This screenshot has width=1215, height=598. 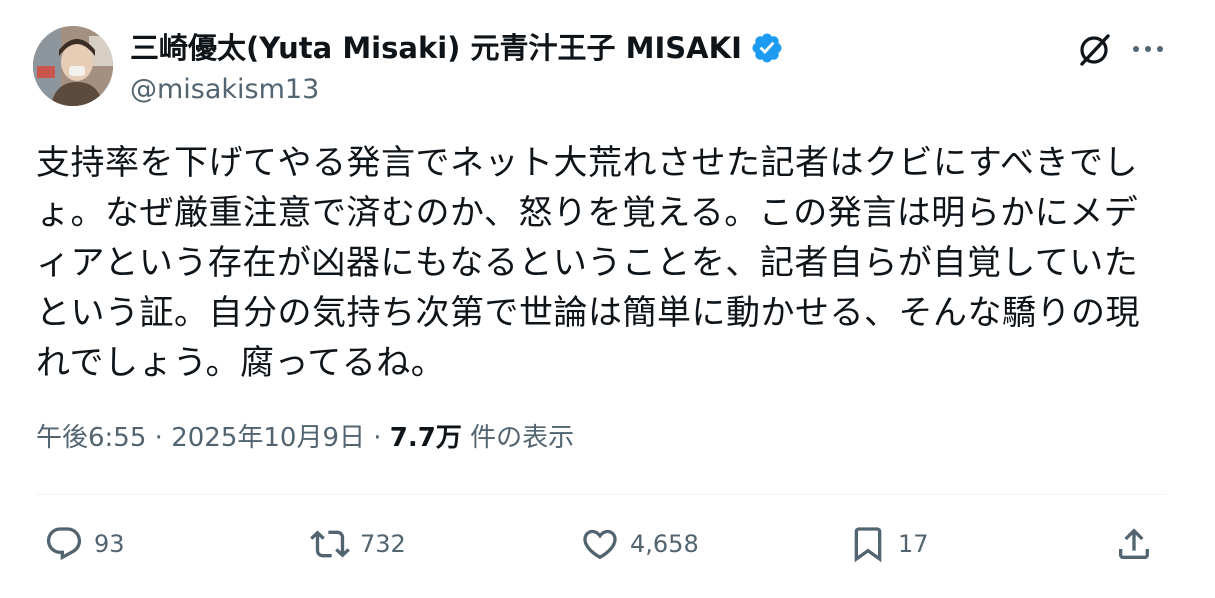 I want to click on divider, so click(x=601, y=494).